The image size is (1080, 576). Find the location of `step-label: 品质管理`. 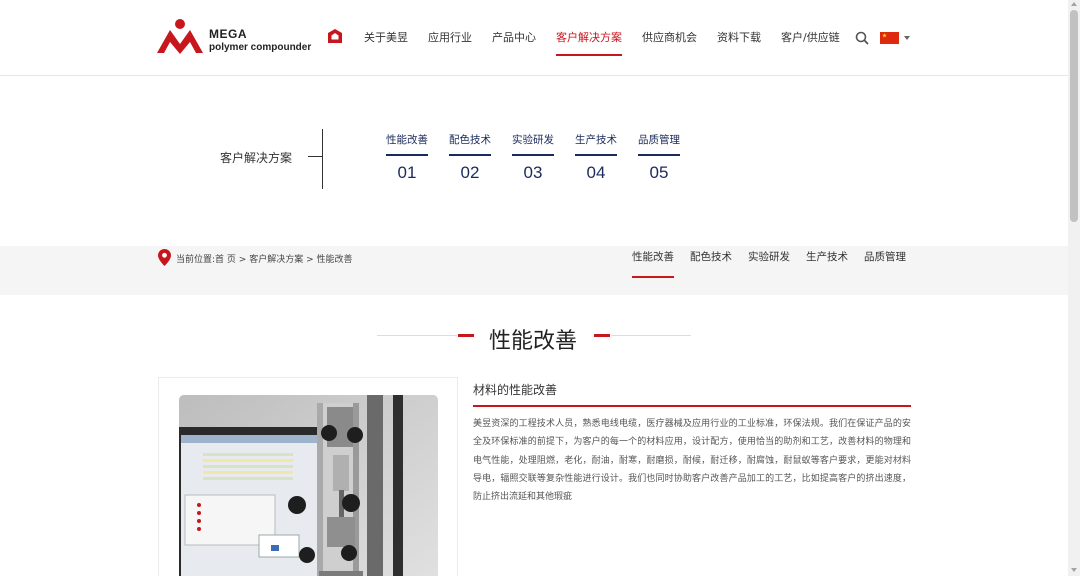

step-label: 品质管理 is located at coordinates (659, 140).